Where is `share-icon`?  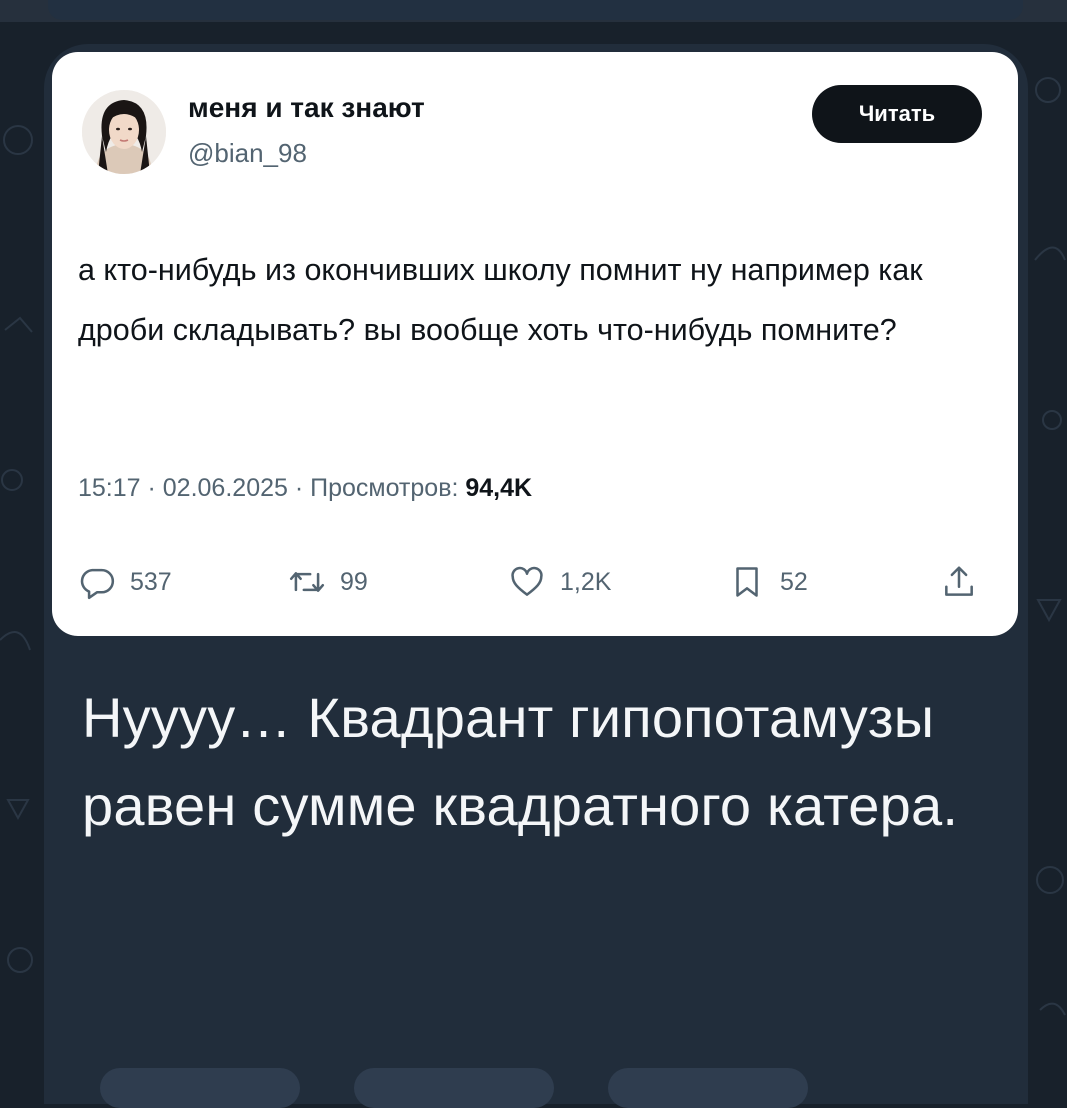
share-icon is located at coordinates (959, 581).